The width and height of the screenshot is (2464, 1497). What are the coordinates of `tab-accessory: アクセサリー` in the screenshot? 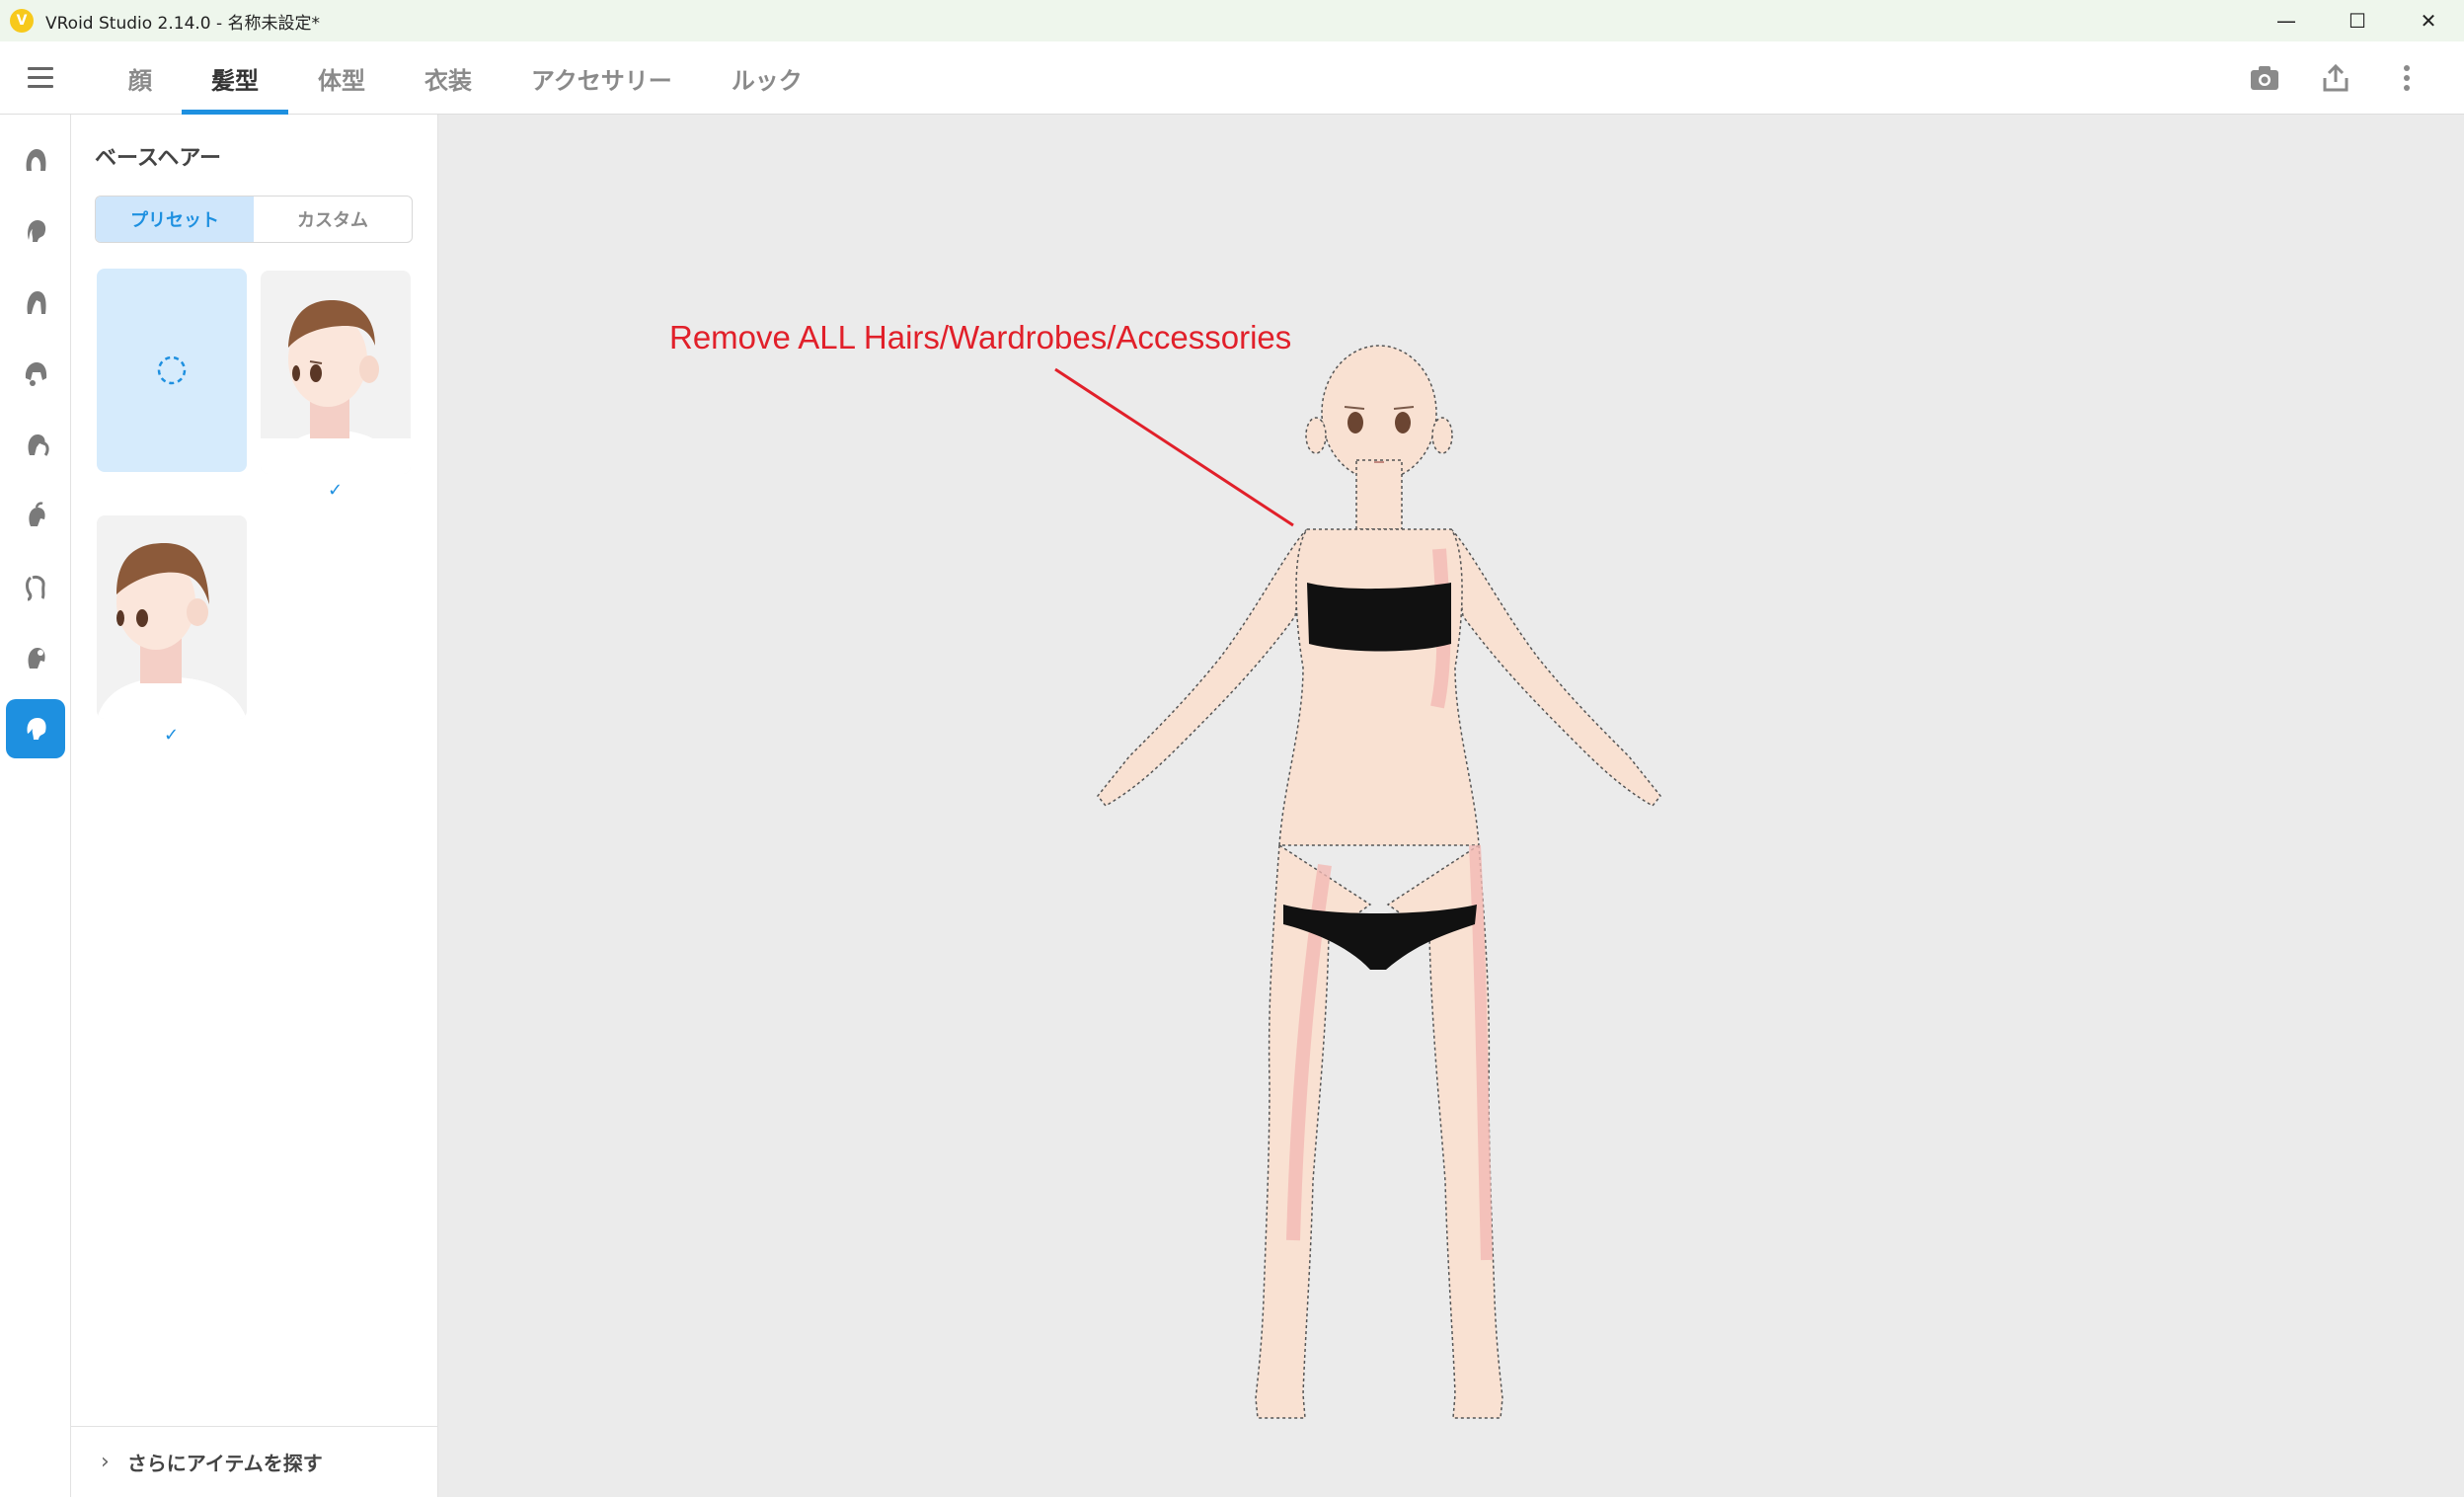 It's located at (601, 78).